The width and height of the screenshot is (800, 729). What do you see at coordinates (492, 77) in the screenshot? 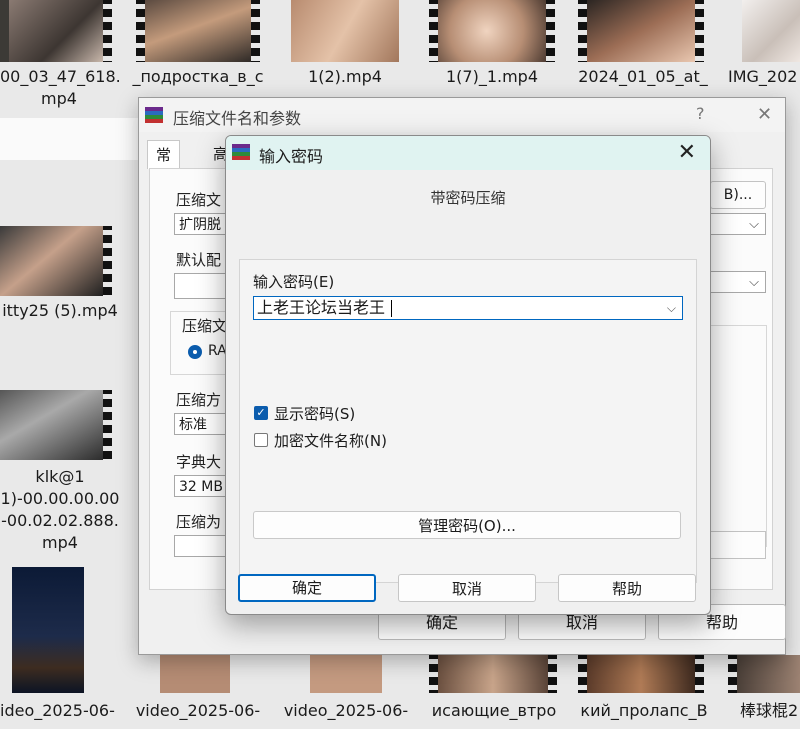
I see `file-name: 1(7)_1.mp4` at bounding box center [492, 77].